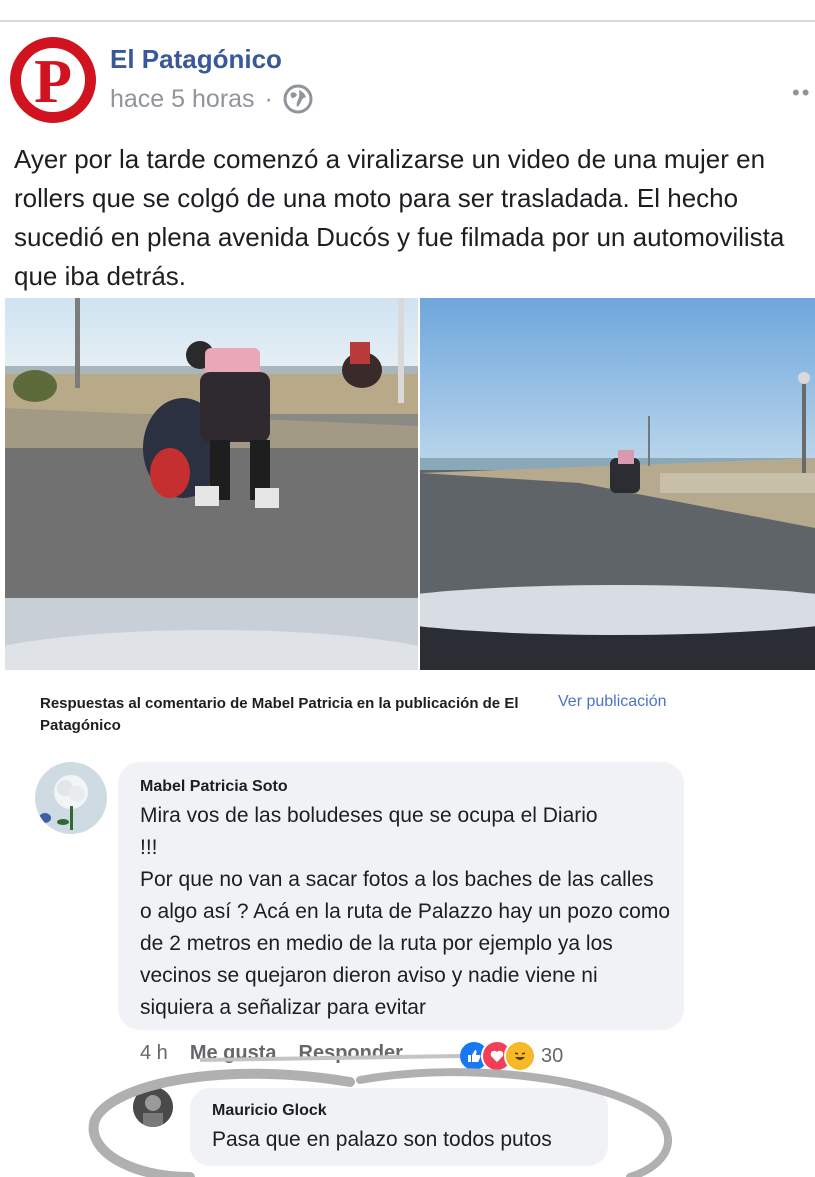 Image resolution: width=815 pixels, height=1177 pixels. Describe the element at coordinates (149, 847) in the screenshot. I see `comment-line-2: !!!` at that location.